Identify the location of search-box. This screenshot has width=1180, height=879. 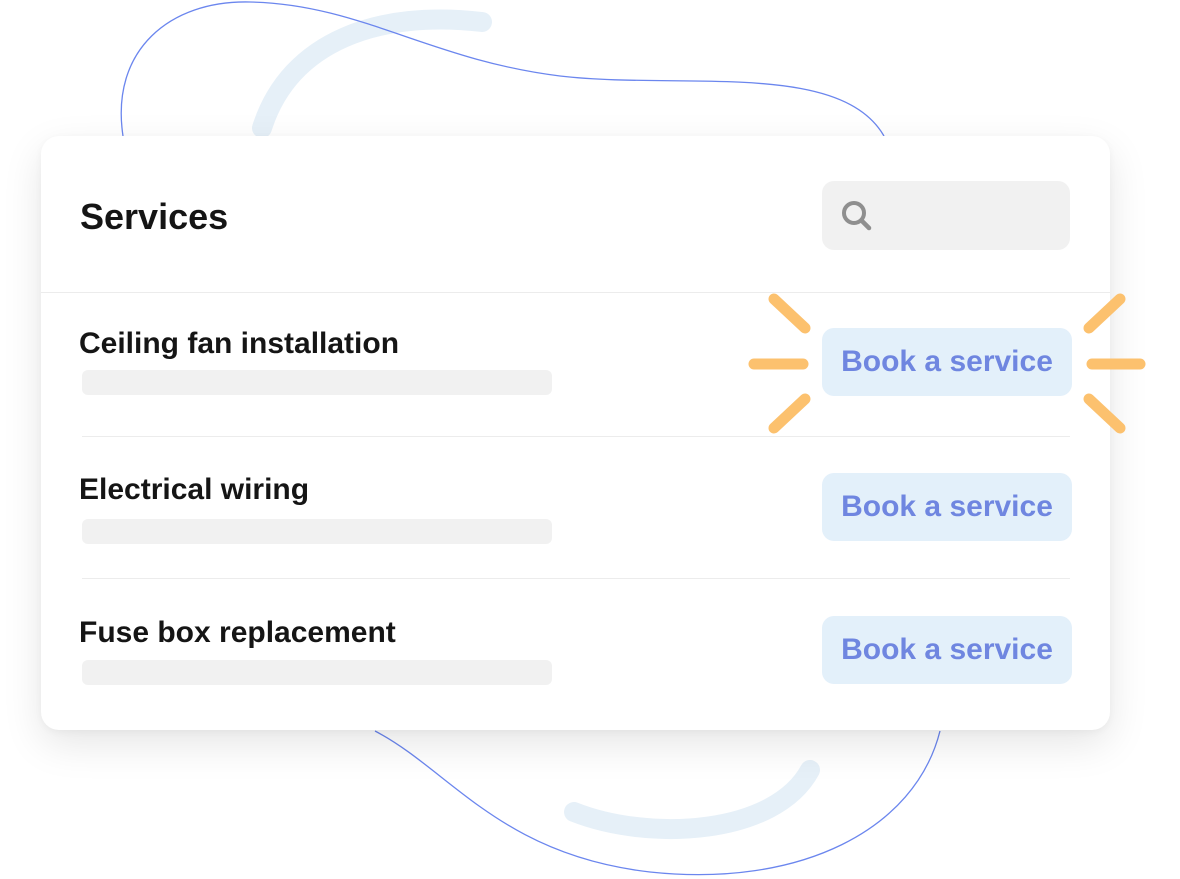
(946, 215).